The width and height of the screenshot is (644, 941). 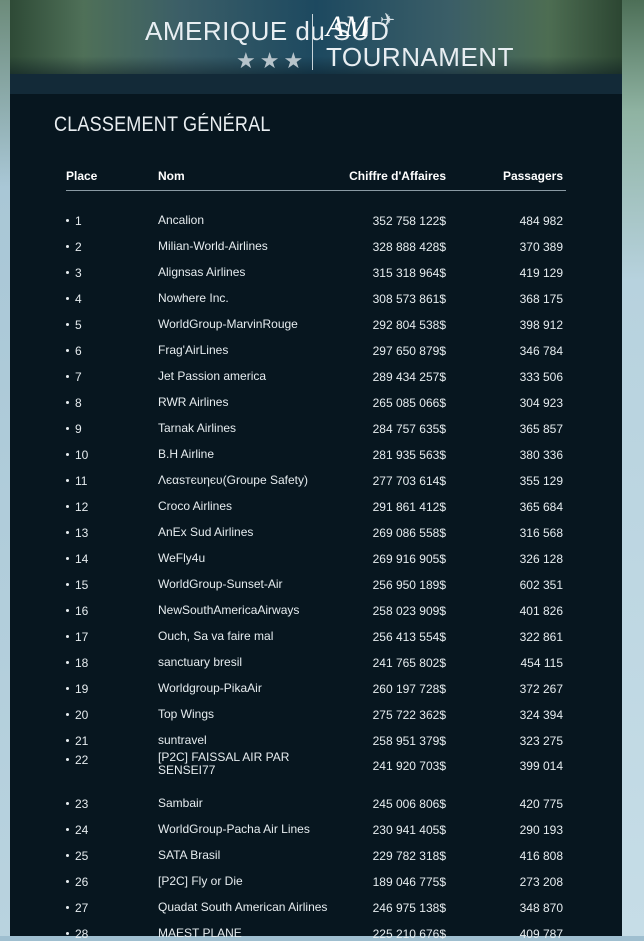 What do you see at coordinates (420, 57) in the screenshot?
I see `banner-subtitle: TOURNAMENT` at bounding box center [420, 57].